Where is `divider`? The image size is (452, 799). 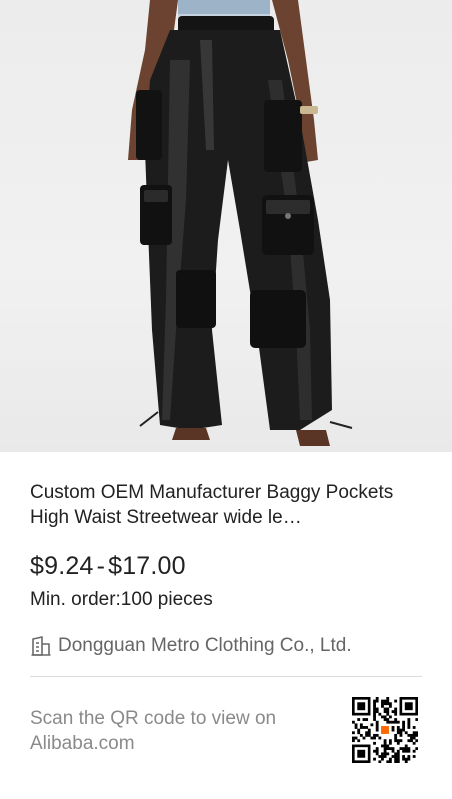 divider is located at coordinates (226, 676).